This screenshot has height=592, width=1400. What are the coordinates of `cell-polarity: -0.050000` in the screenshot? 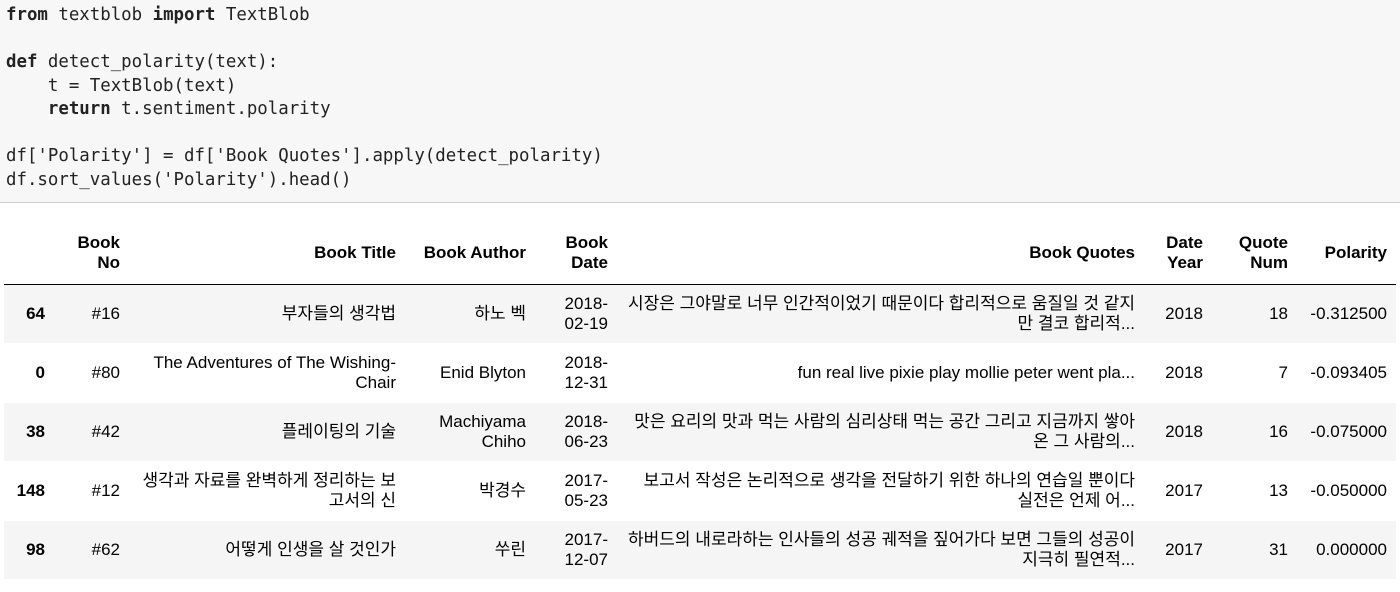 It's located at (1346, 491).